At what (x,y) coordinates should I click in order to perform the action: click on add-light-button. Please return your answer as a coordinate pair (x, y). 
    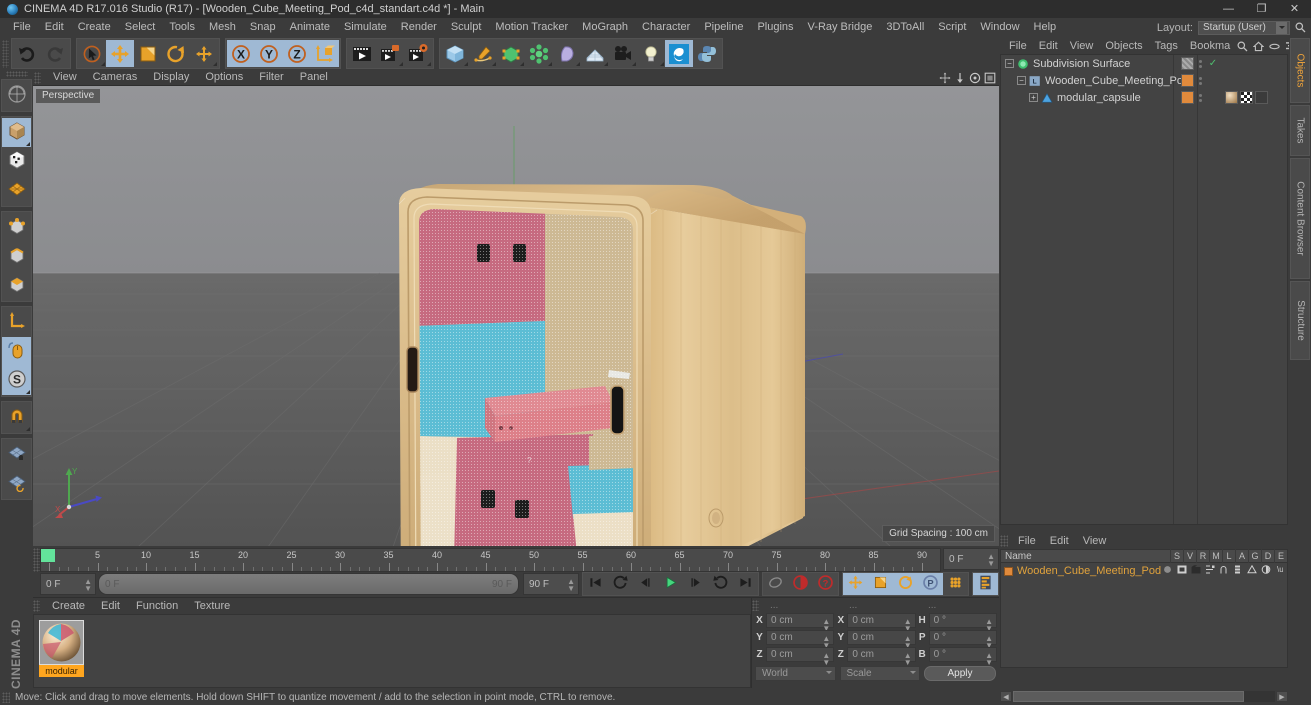
    Looking at the image, I should click on (651, 53).